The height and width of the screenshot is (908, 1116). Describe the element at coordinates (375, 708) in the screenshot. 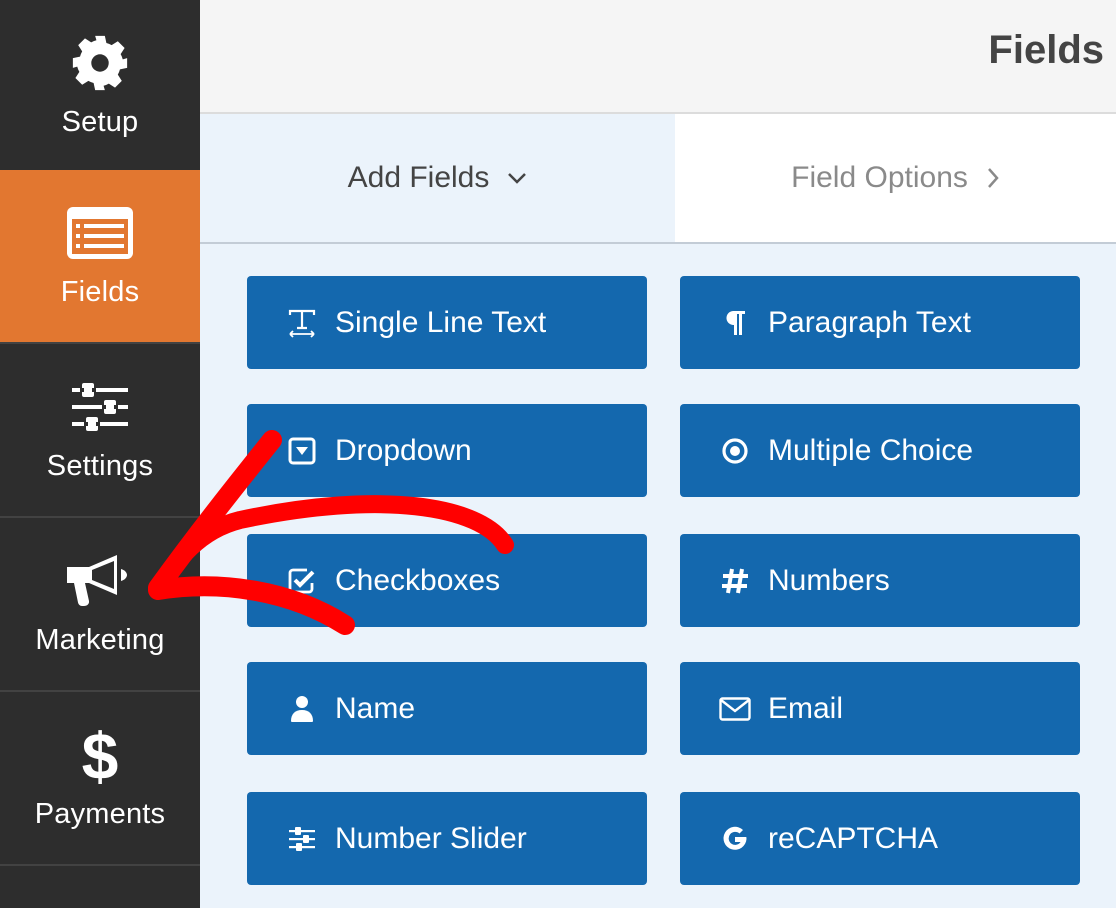

I see `field-button-label: Name` at that location.